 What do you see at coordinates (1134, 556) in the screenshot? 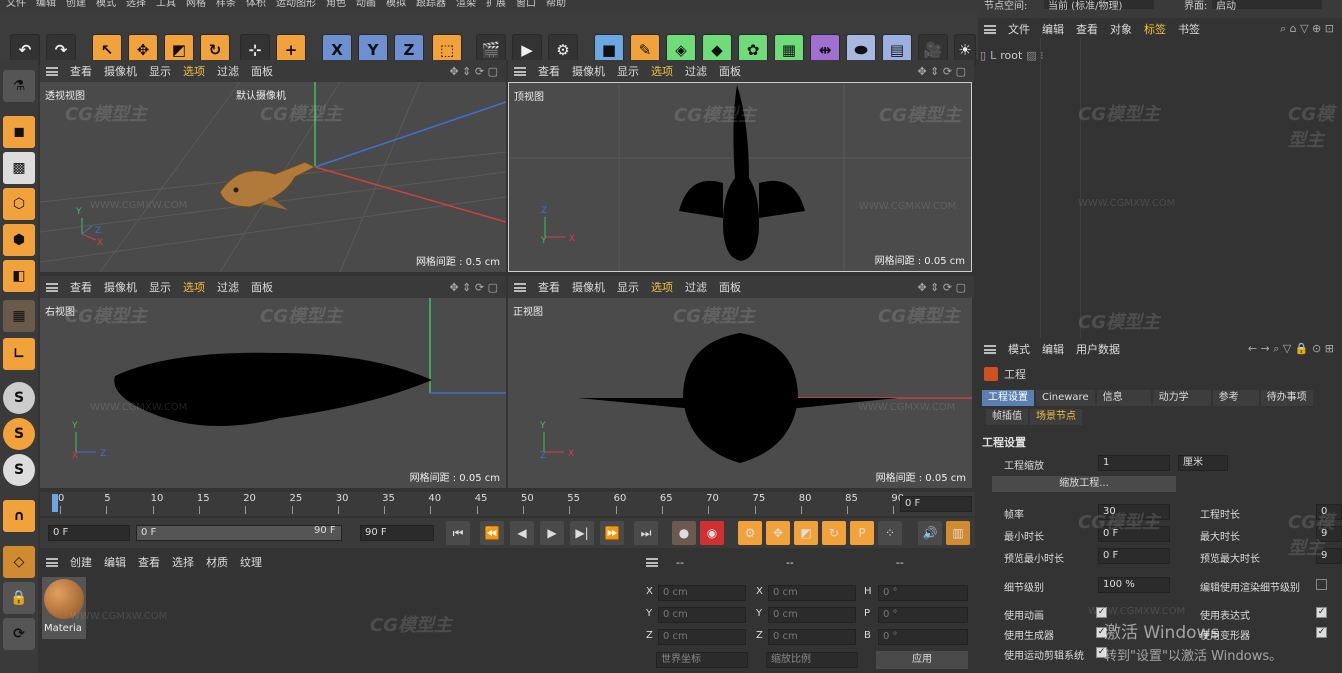
I see `preview-min-field: 0 F` at bounding box center [1134, 556].